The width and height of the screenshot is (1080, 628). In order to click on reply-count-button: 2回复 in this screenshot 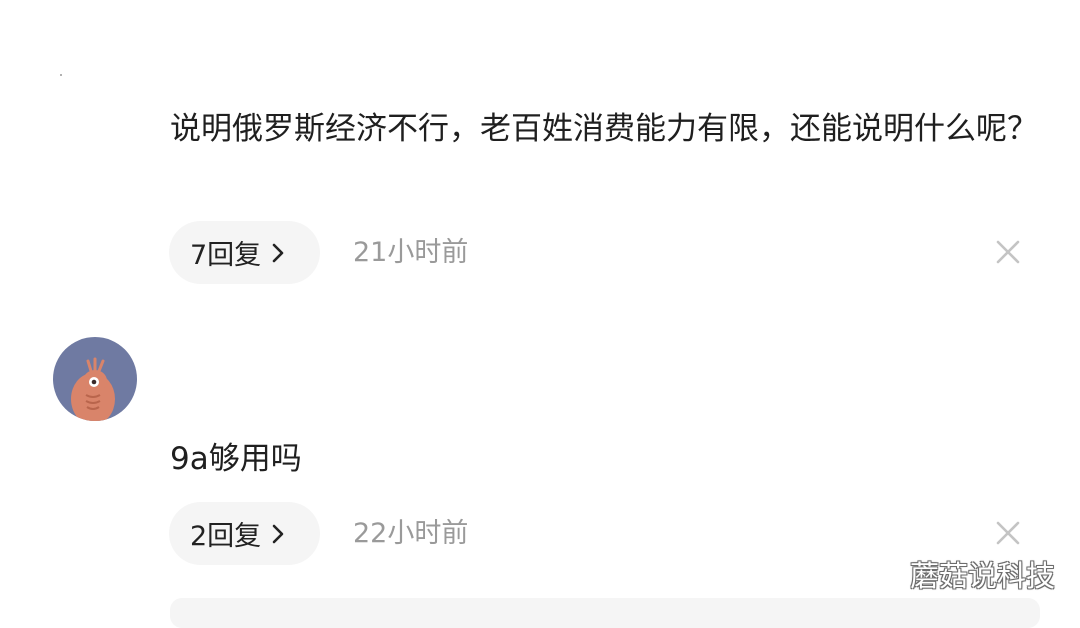, I will do `click(244, 533)`.